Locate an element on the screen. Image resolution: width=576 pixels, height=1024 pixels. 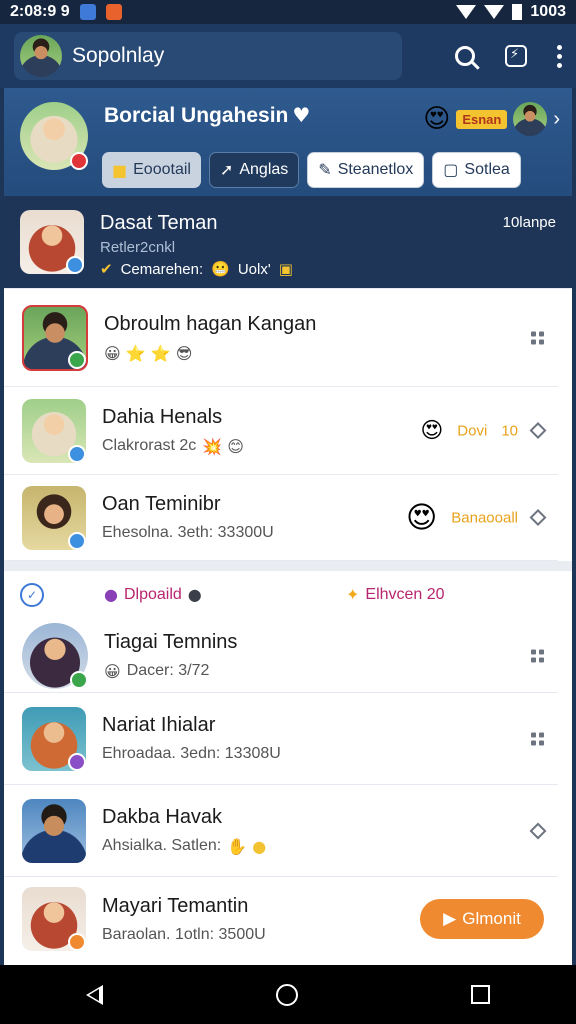
group-header: ✓ ● Dlpoaild ● ✦ Elhvcen 20 is located at coordinates (288, 595).